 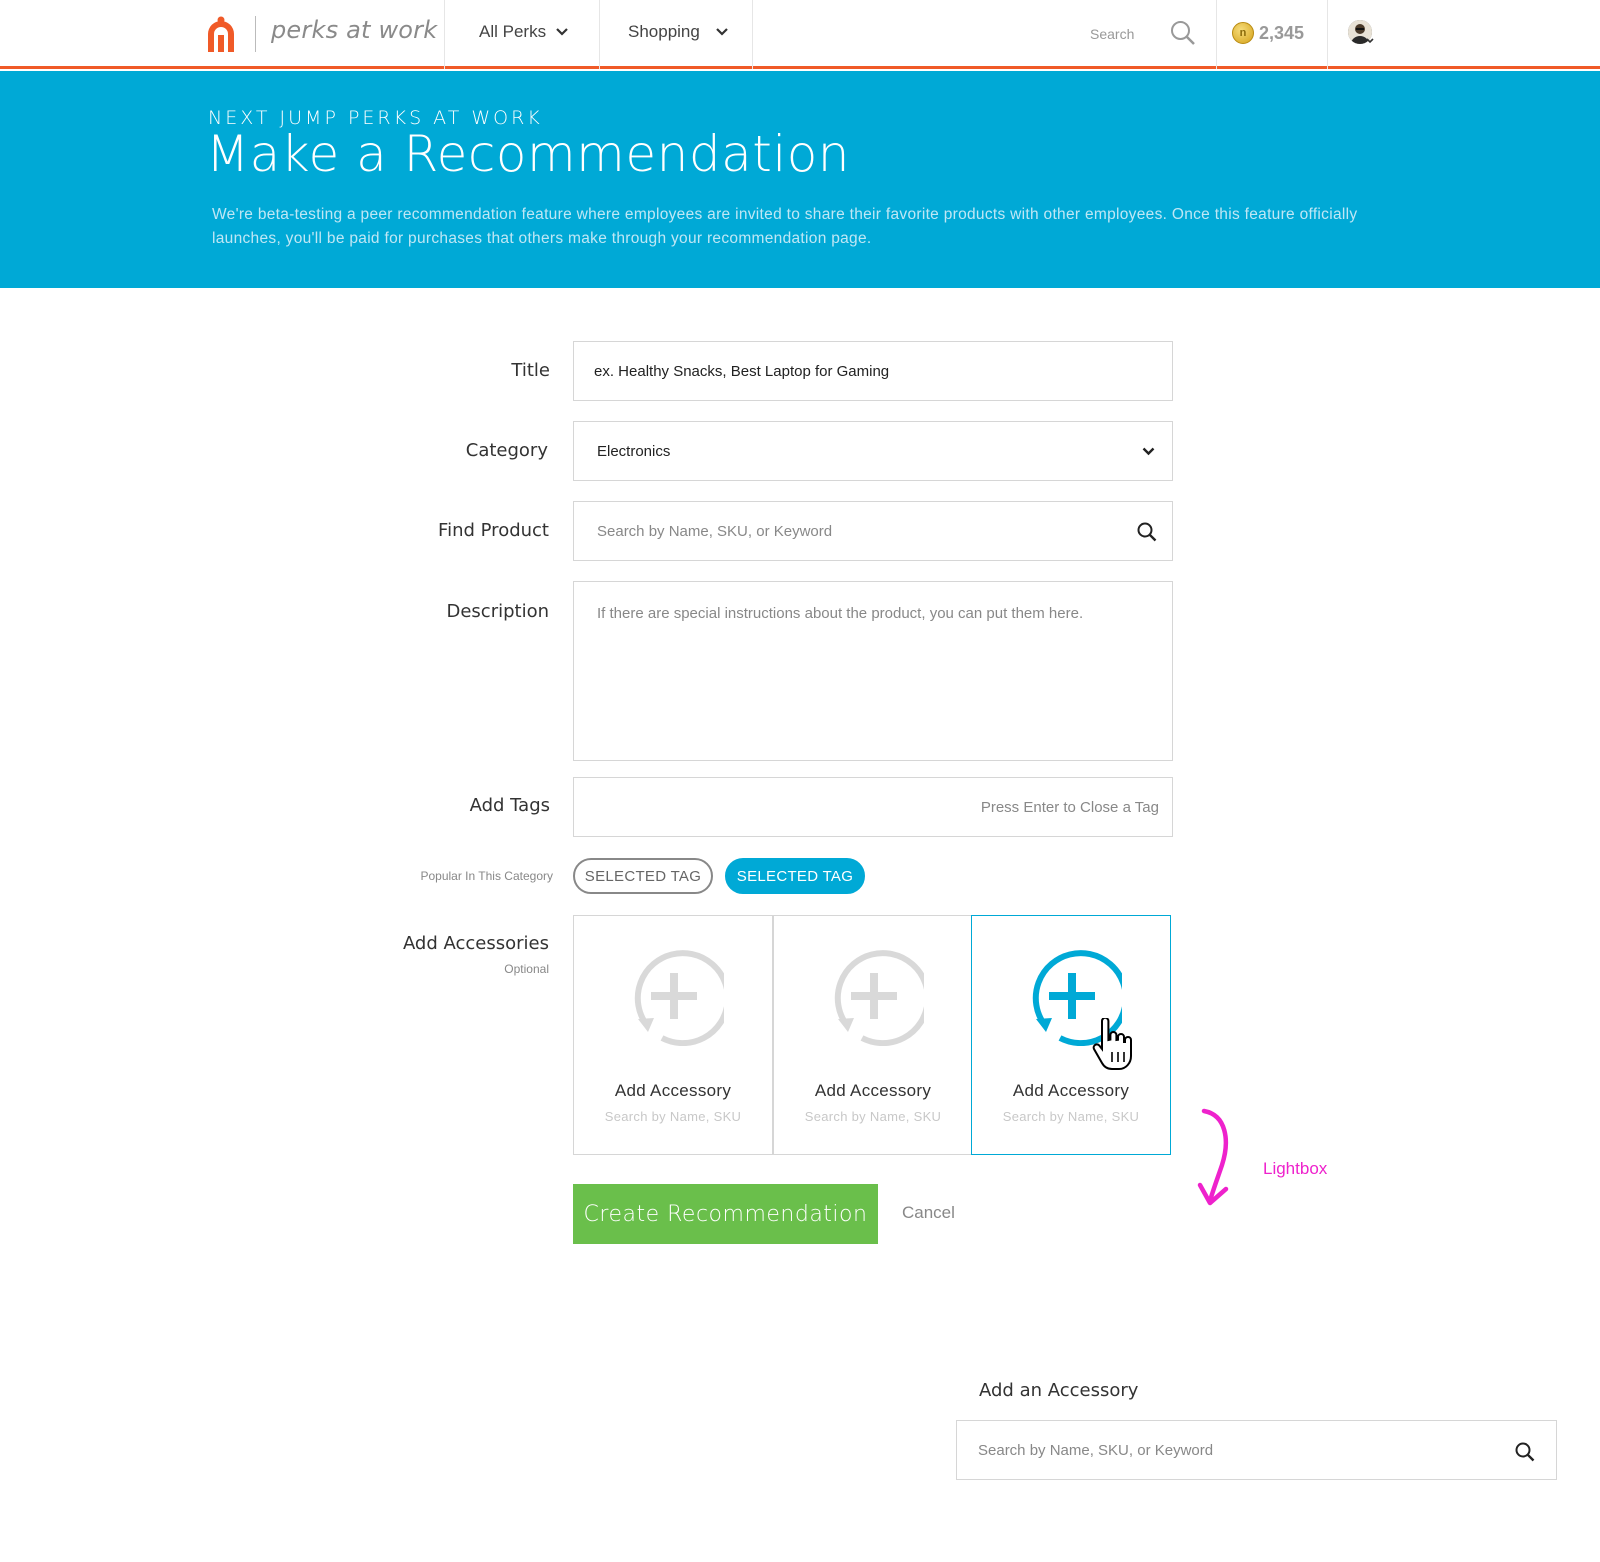 I want to click on find-product-input: Search by Name, SKU, or Keyword, so click(x=873, y=531).